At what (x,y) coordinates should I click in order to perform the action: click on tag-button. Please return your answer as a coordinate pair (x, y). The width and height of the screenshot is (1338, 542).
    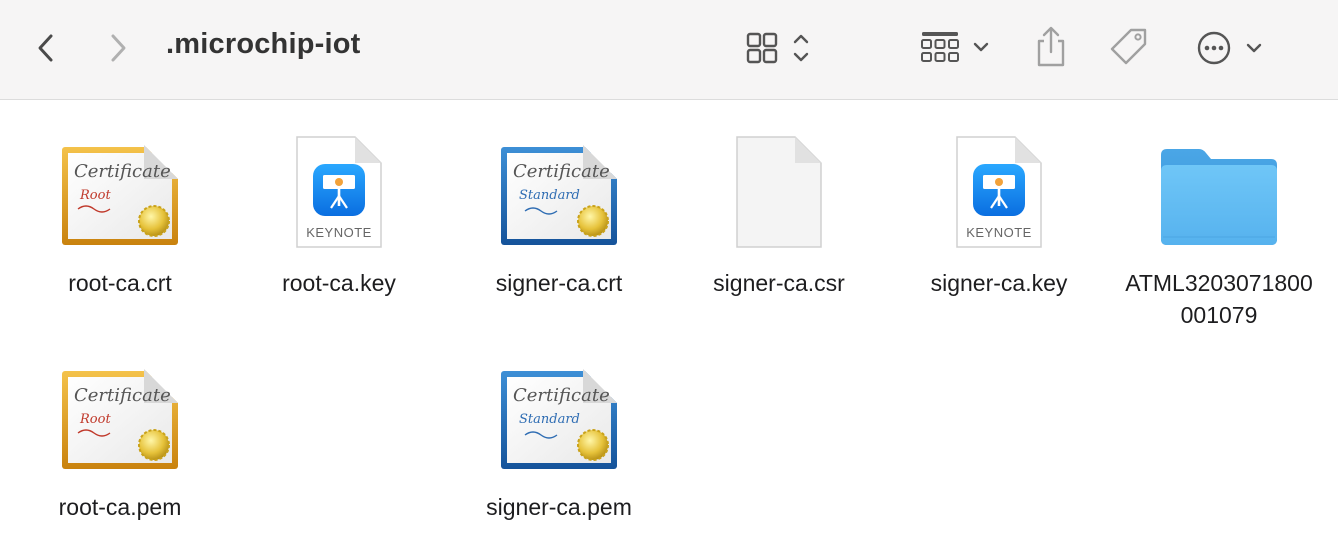
    Looking at the image, I should click on (1129, 47).